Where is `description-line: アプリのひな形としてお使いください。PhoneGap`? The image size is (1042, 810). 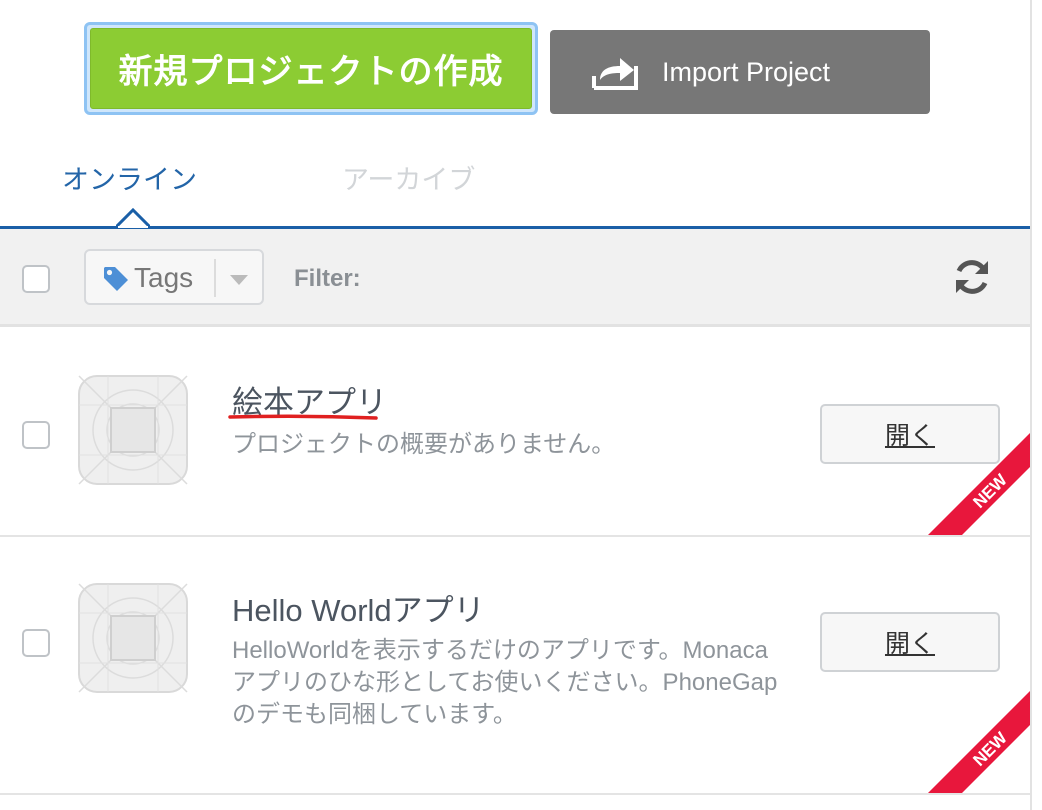
description-line: アプリのひな形としてお使いください。PhoneGap is located at coordinates (505, 682).